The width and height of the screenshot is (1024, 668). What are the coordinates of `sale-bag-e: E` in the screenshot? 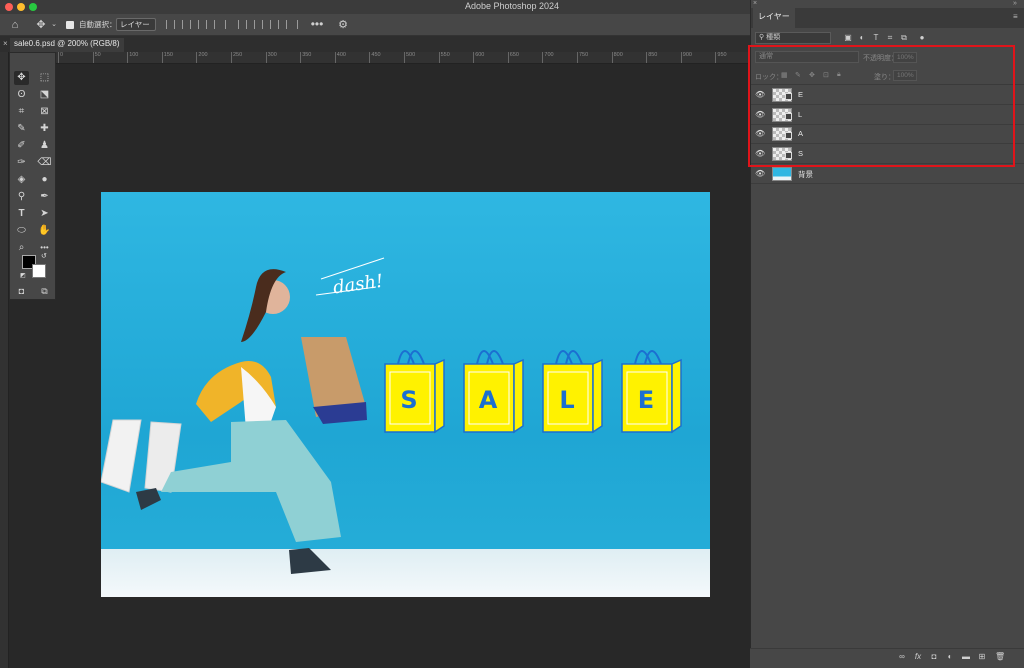 It's located at (652, 392).